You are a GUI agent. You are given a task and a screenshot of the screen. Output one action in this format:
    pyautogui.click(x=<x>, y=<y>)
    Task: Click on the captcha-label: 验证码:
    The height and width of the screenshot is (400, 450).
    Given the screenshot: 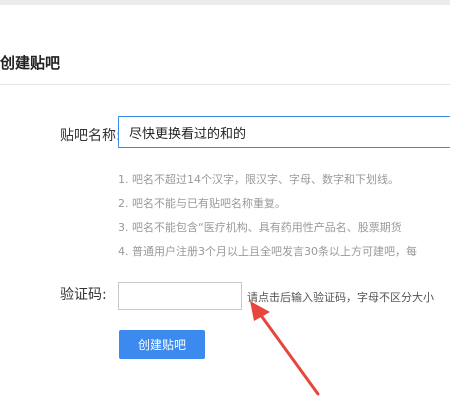 What is the action you would take?
    pyautogui.click(x=83, y=295)
    